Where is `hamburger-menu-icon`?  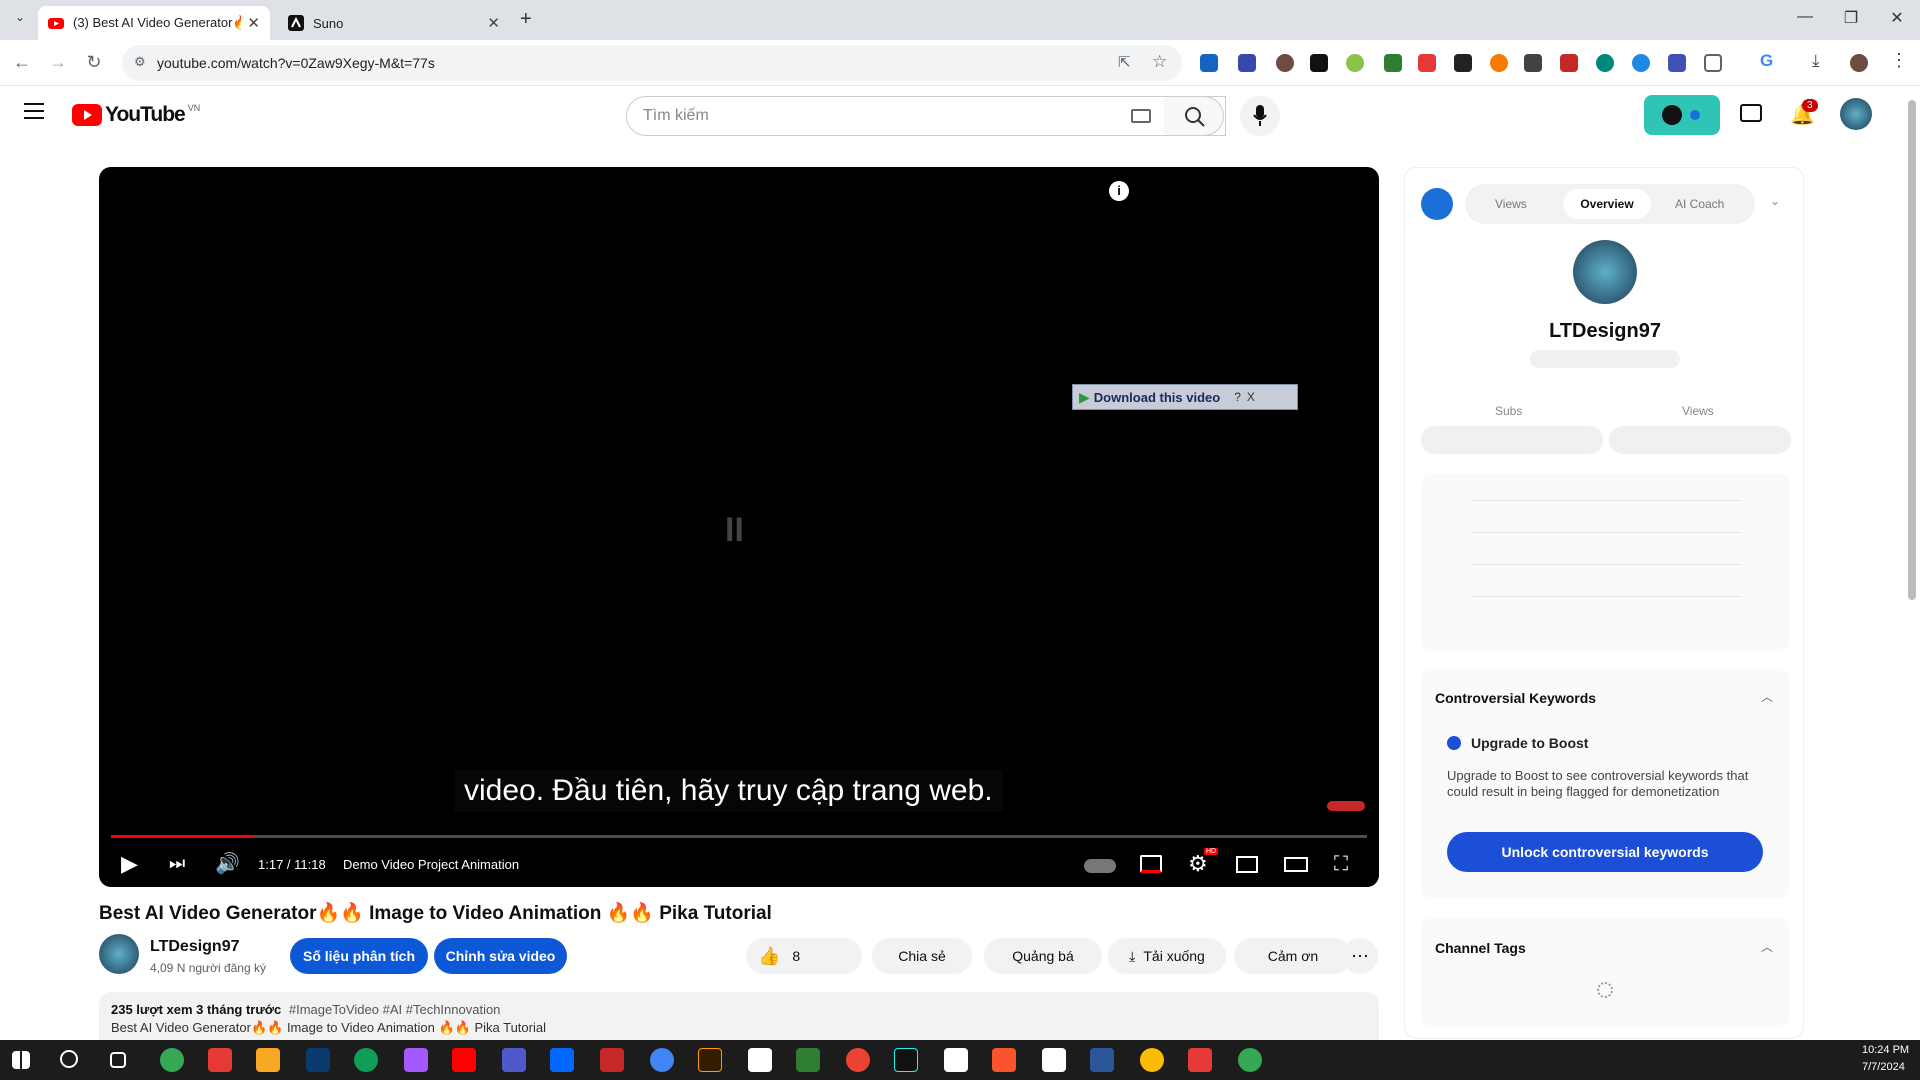 hamburger-menu-icon is located at coordinates (34, 111).